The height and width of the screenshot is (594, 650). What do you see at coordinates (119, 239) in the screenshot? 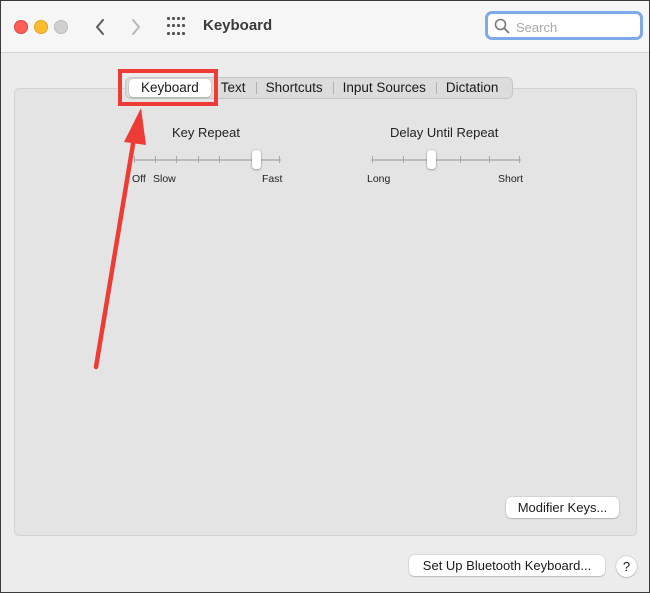
I see `annotation-arrow-icon` at bounding box center [119, 239].